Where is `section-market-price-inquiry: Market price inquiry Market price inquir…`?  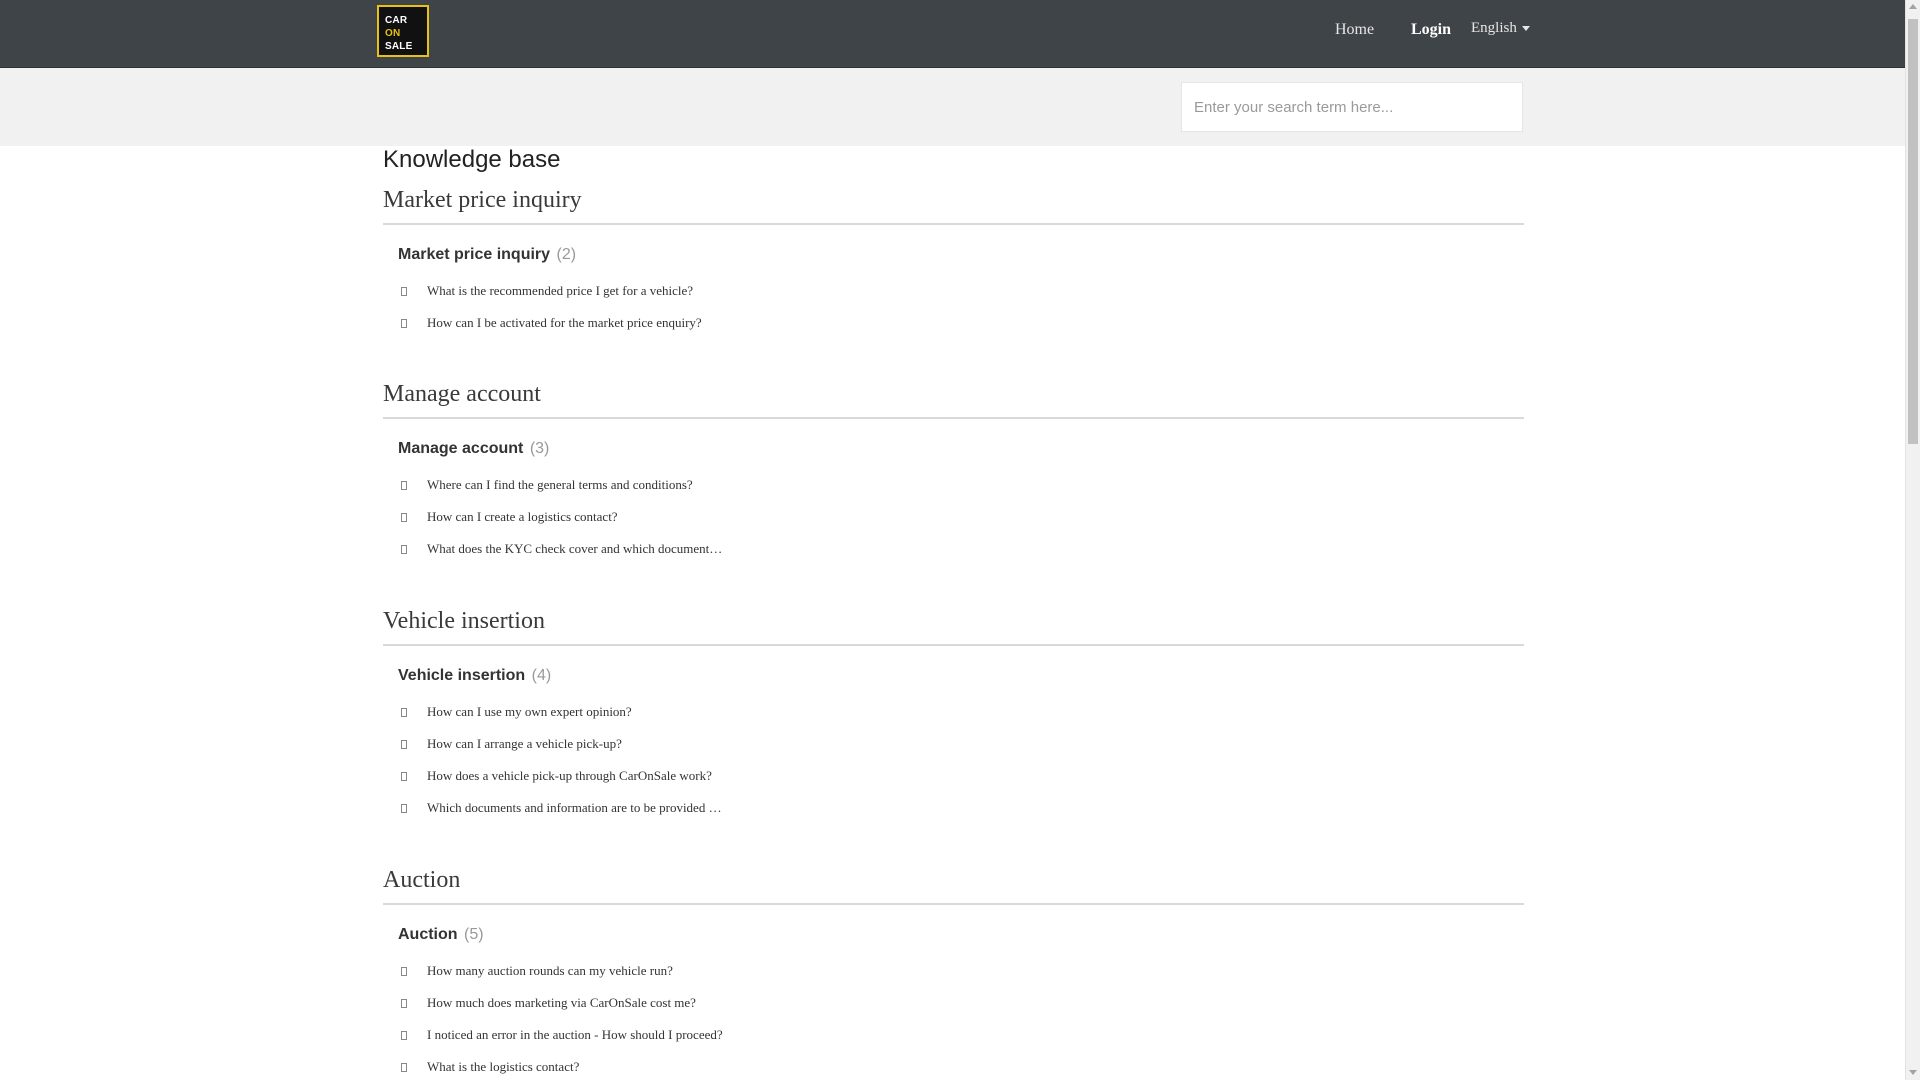 section-market-price-inquiry: Market price inquiry Market price inquir… is located at coordinates (953, 261).